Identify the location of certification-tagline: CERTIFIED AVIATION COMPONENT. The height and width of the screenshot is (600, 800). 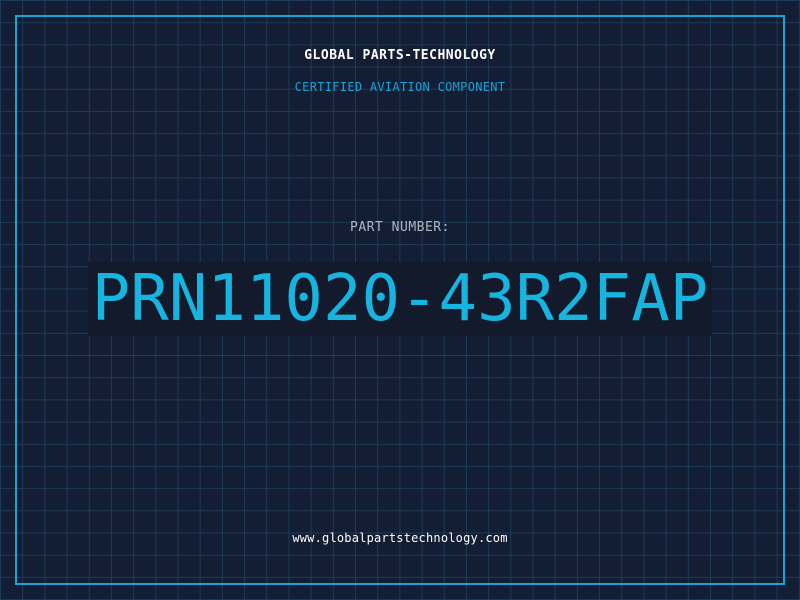
(400, 87).